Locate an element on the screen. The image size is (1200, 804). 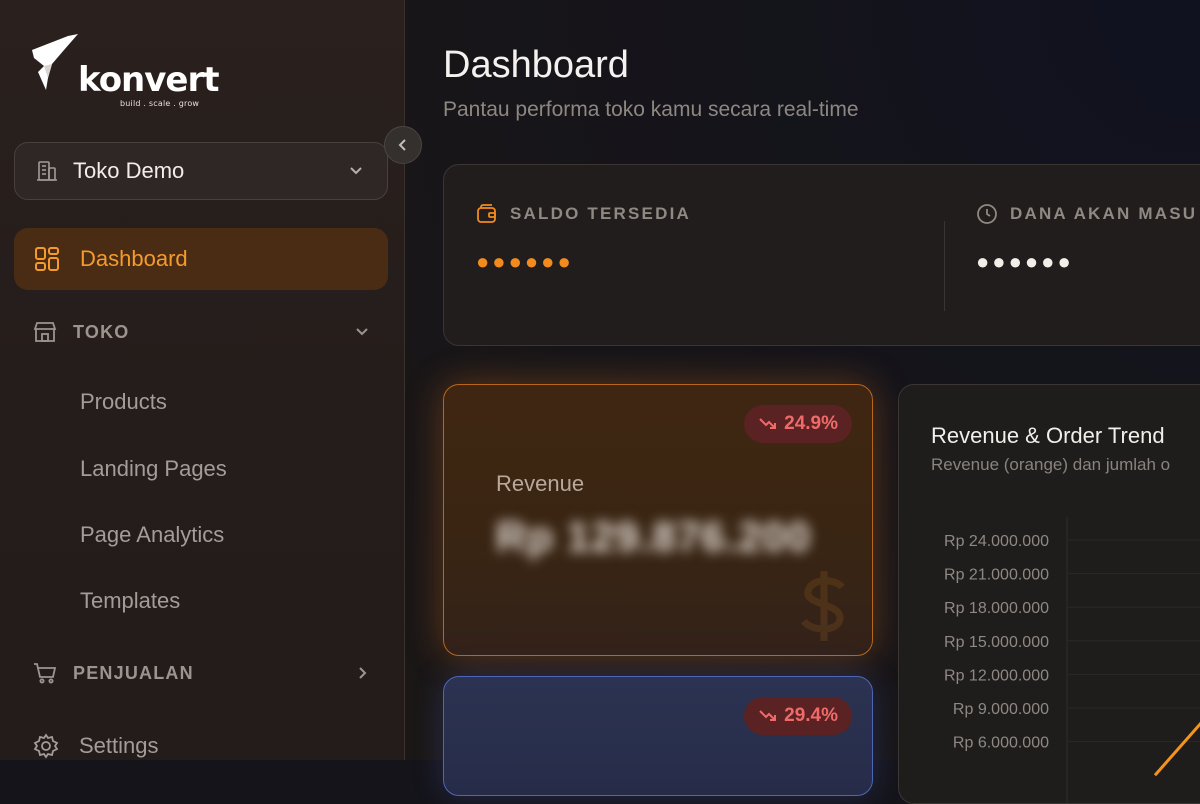
balance-available-label: SALDO TERSEDIA is located at coordinates (600, 213).